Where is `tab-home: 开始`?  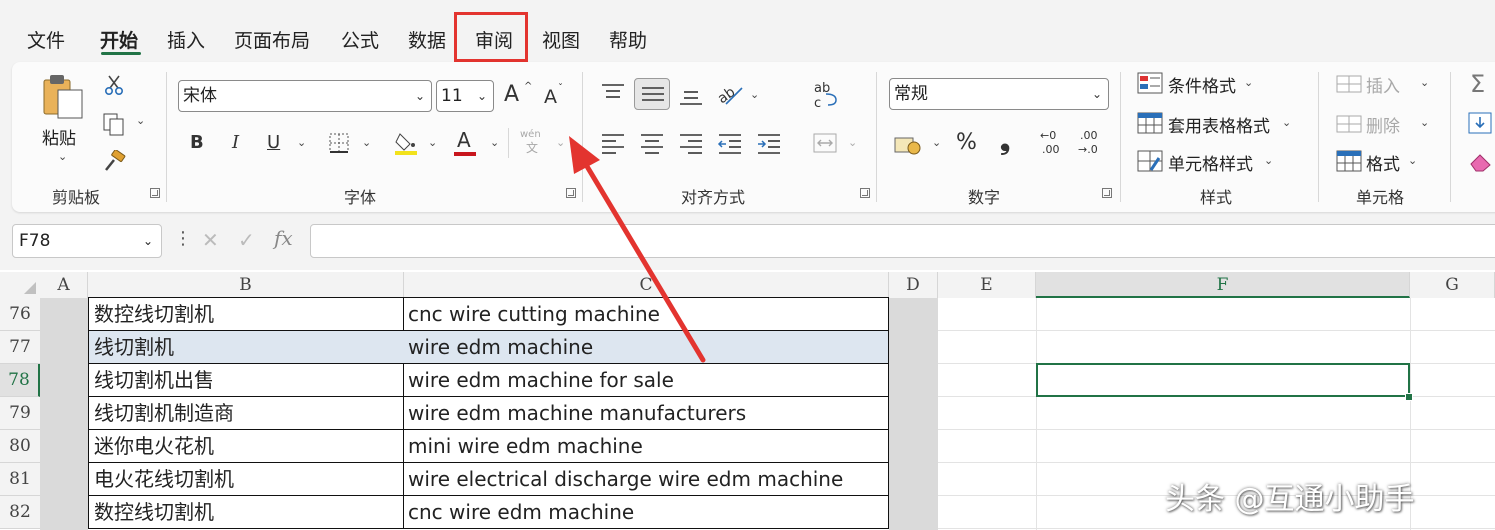 tab-home: 开始 is located at coordinates (119, 39).